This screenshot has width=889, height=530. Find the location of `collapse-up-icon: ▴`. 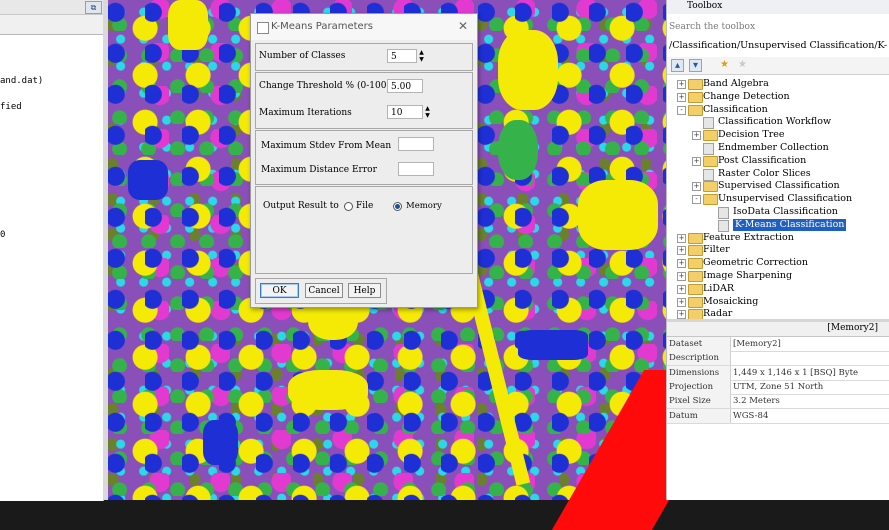

collapse-up-icon: ▴ is located at coordinates (677, 65).